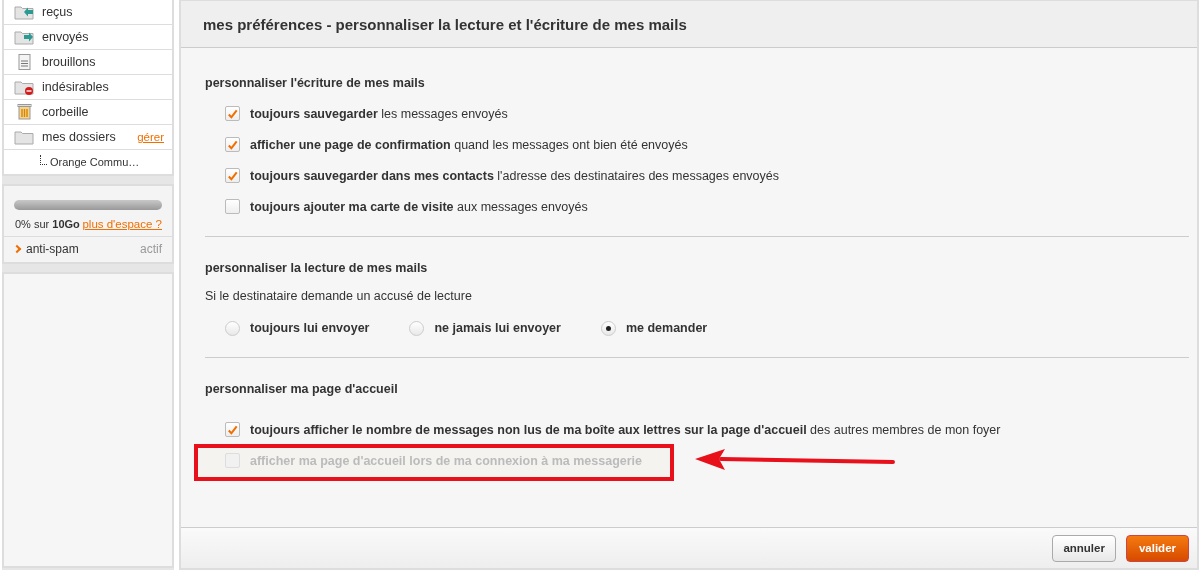  I want to click on page-title: mes préférences - personnaliser la lecture et l'écriture de mes mails, so click(445, 24).